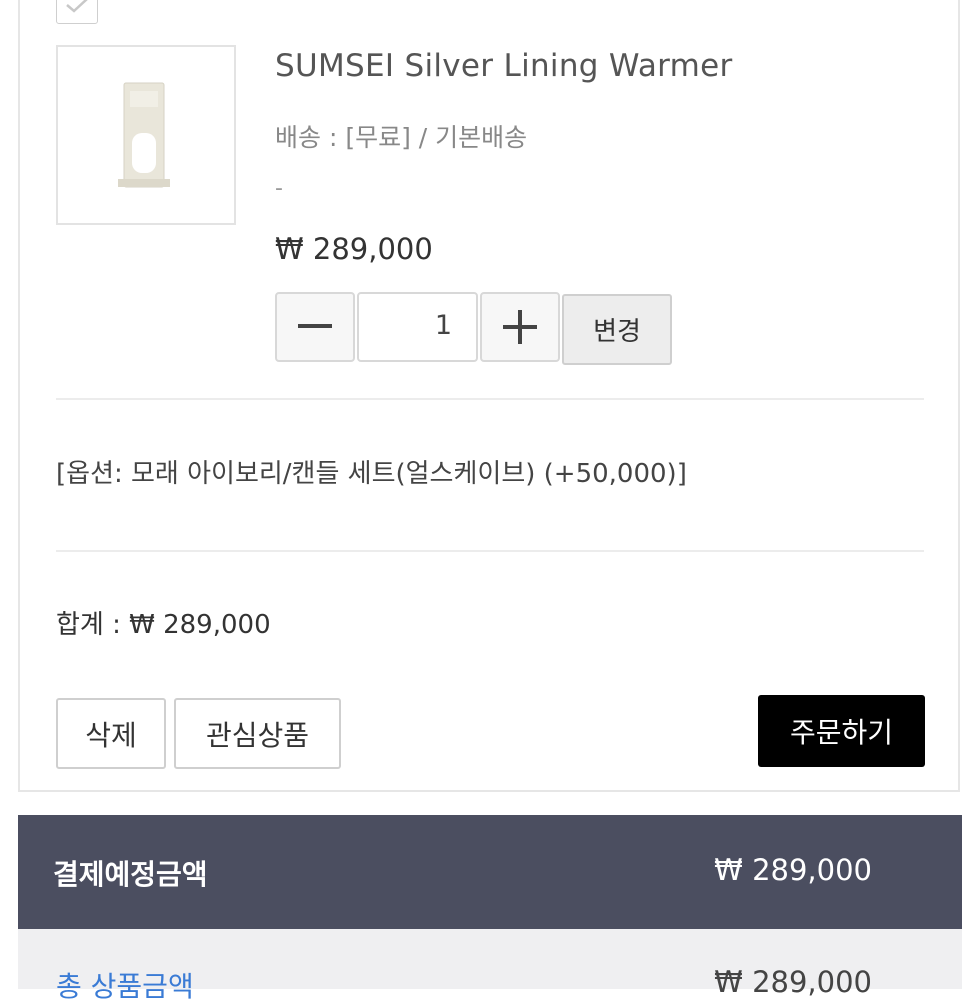  What do you see at coordinates (617, 329) in the screenshot?
I see `quantity-change-button: 변경` at bounding box center [617, 329].